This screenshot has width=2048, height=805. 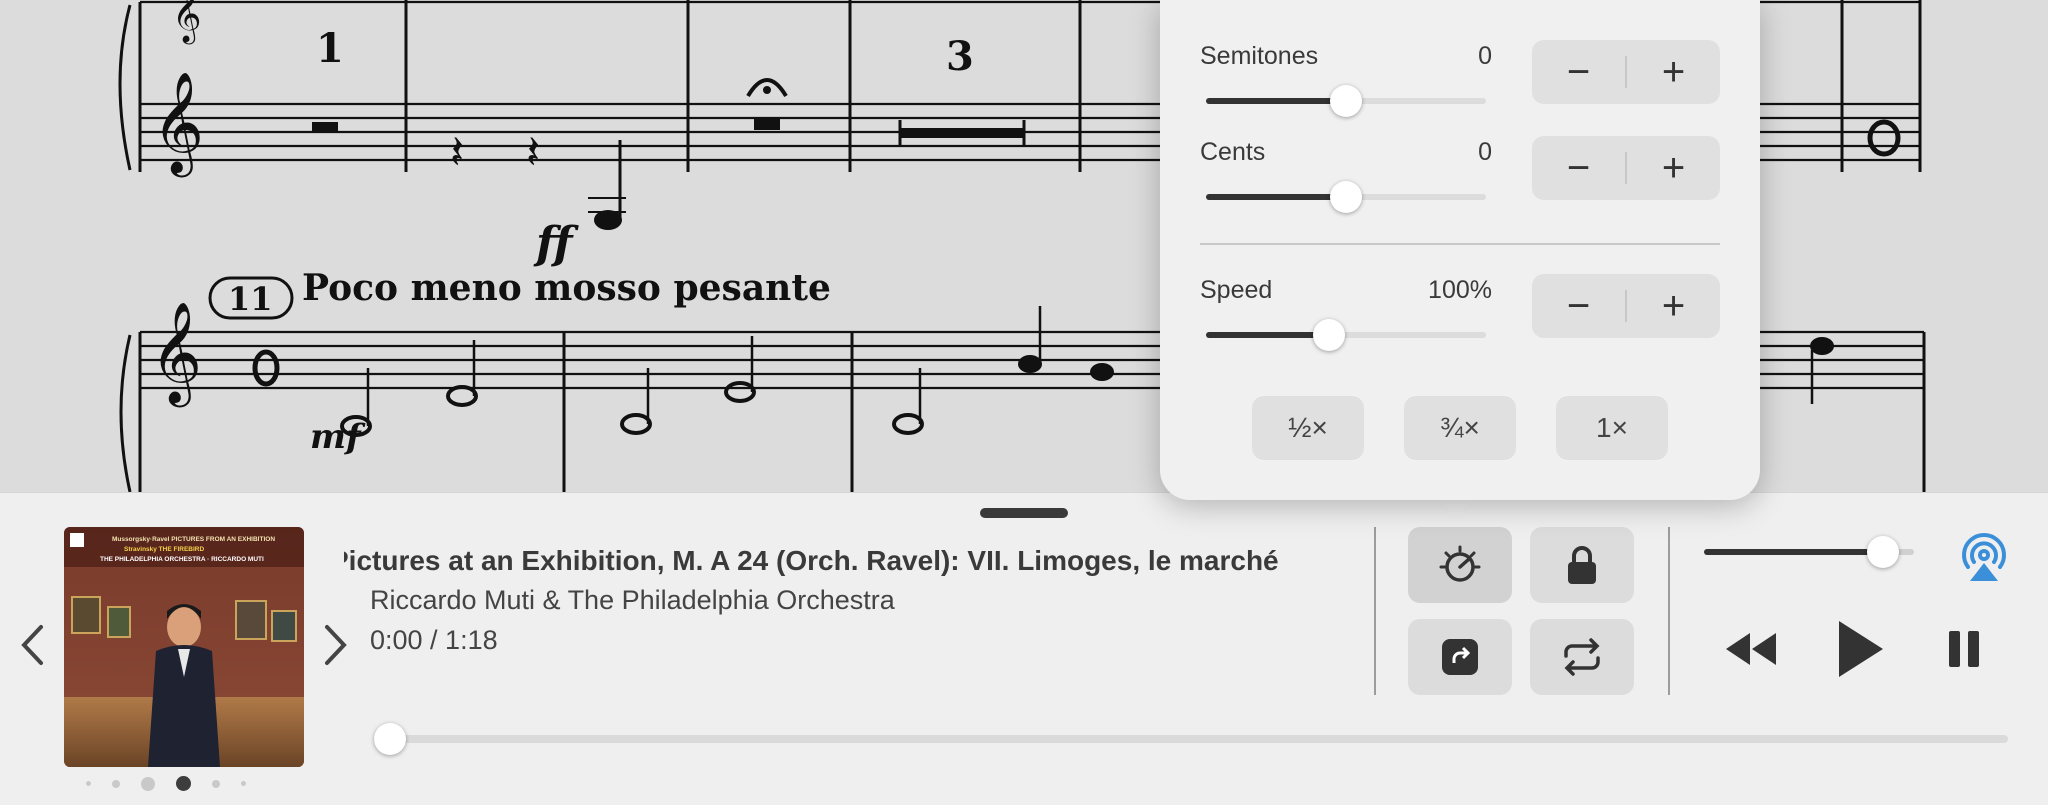 What do you see at coordinates (566, 288) in the screenshot?
I see `tempo-marking: Poco meno mosso pesante` at bounding box center [566, 288].